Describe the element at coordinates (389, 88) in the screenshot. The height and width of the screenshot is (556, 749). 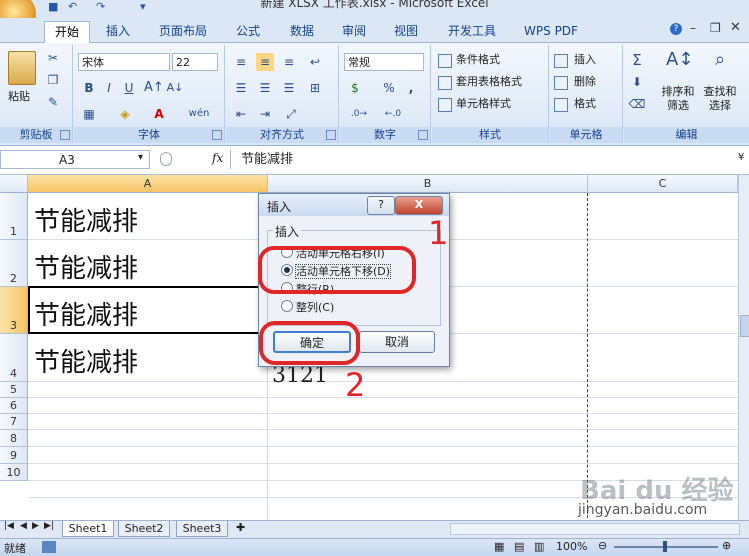
I see `percent-button: %` at that location.